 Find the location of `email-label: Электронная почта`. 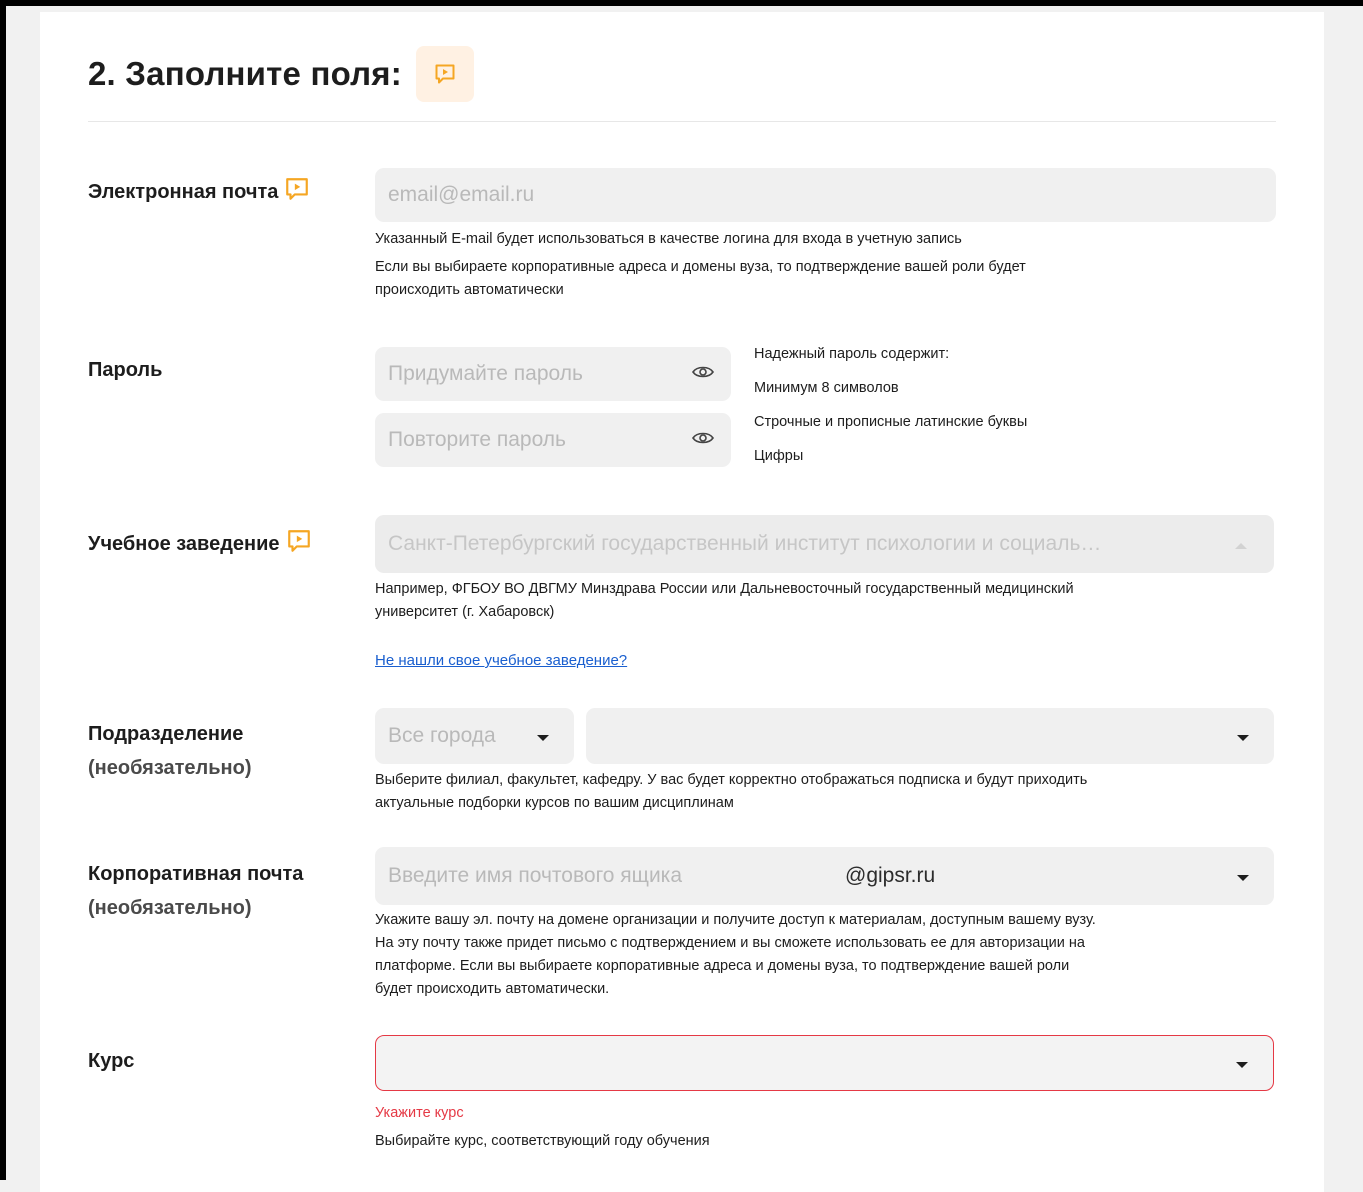

email-label: Электронная почта is located at coordinates (199, 193).